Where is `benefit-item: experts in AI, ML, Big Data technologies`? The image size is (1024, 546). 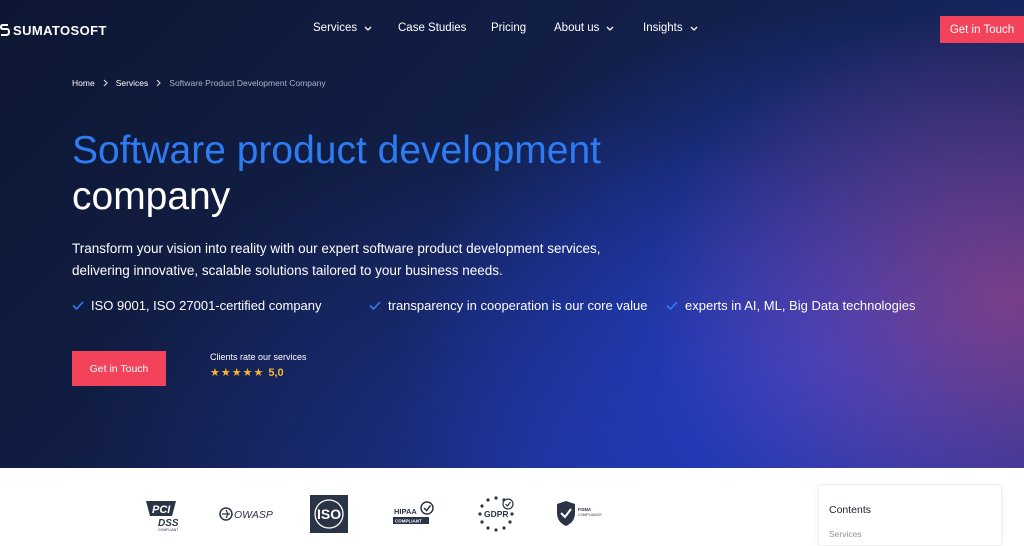
benefit-item: experts in AI, ML, Big Data technologies is located at coordinates (791, 305).